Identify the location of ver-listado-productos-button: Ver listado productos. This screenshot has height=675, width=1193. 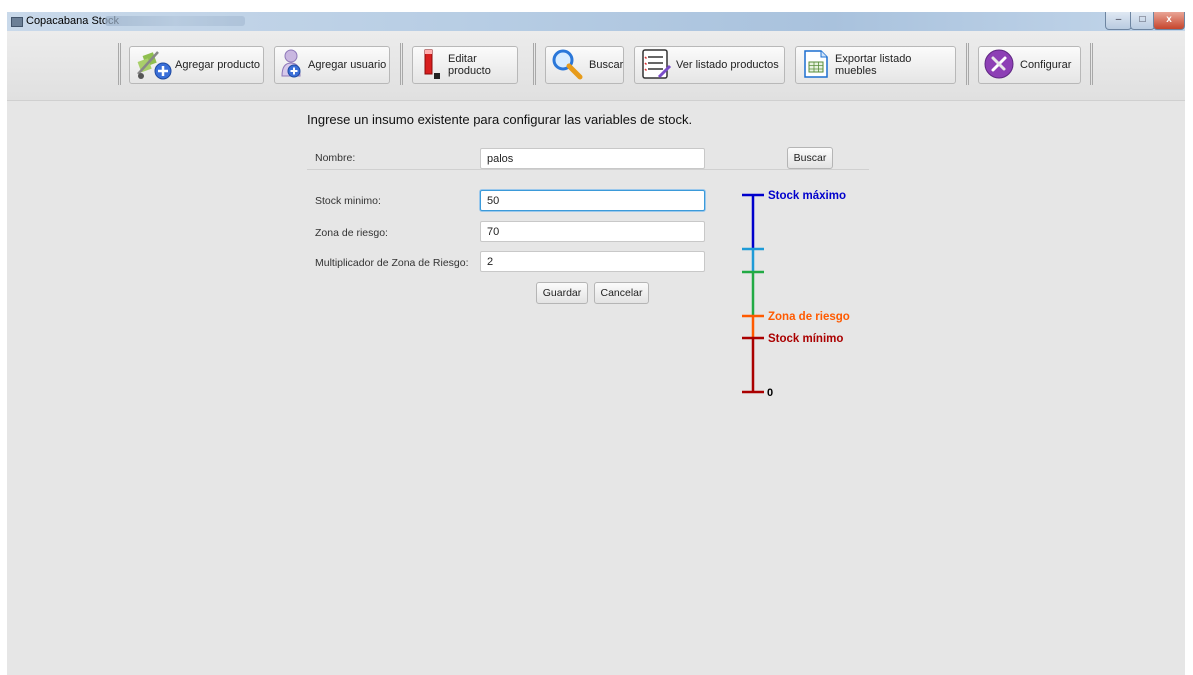
(709, 65).